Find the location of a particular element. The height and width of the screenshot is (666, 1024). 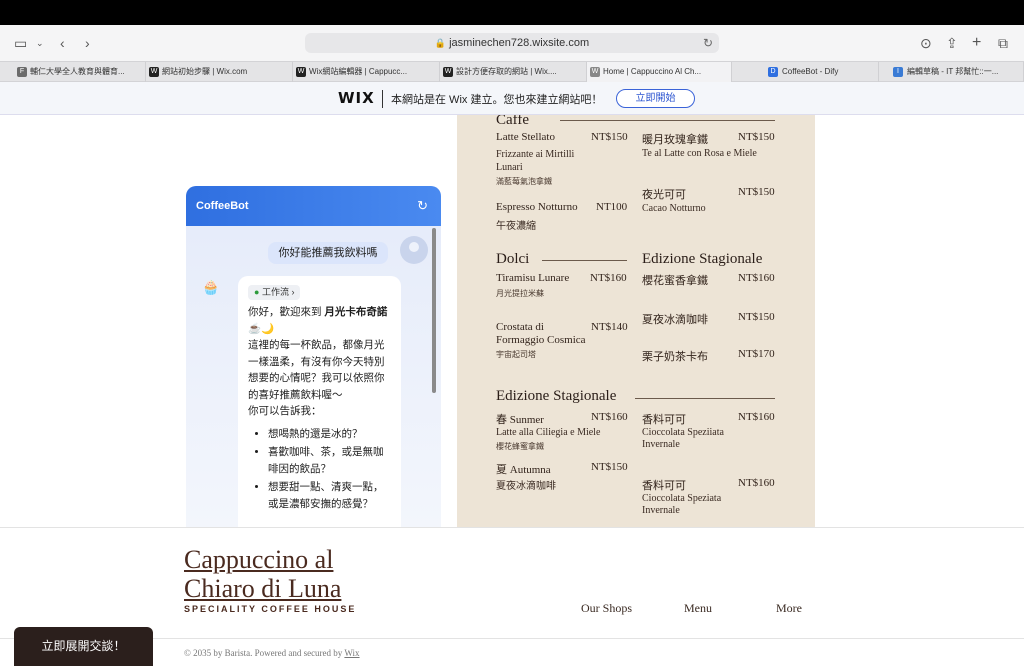

bot-intro: 你好，歡迎來到 月光卡布奇諾 ☕🌙 is located at coordinates (320, 320).